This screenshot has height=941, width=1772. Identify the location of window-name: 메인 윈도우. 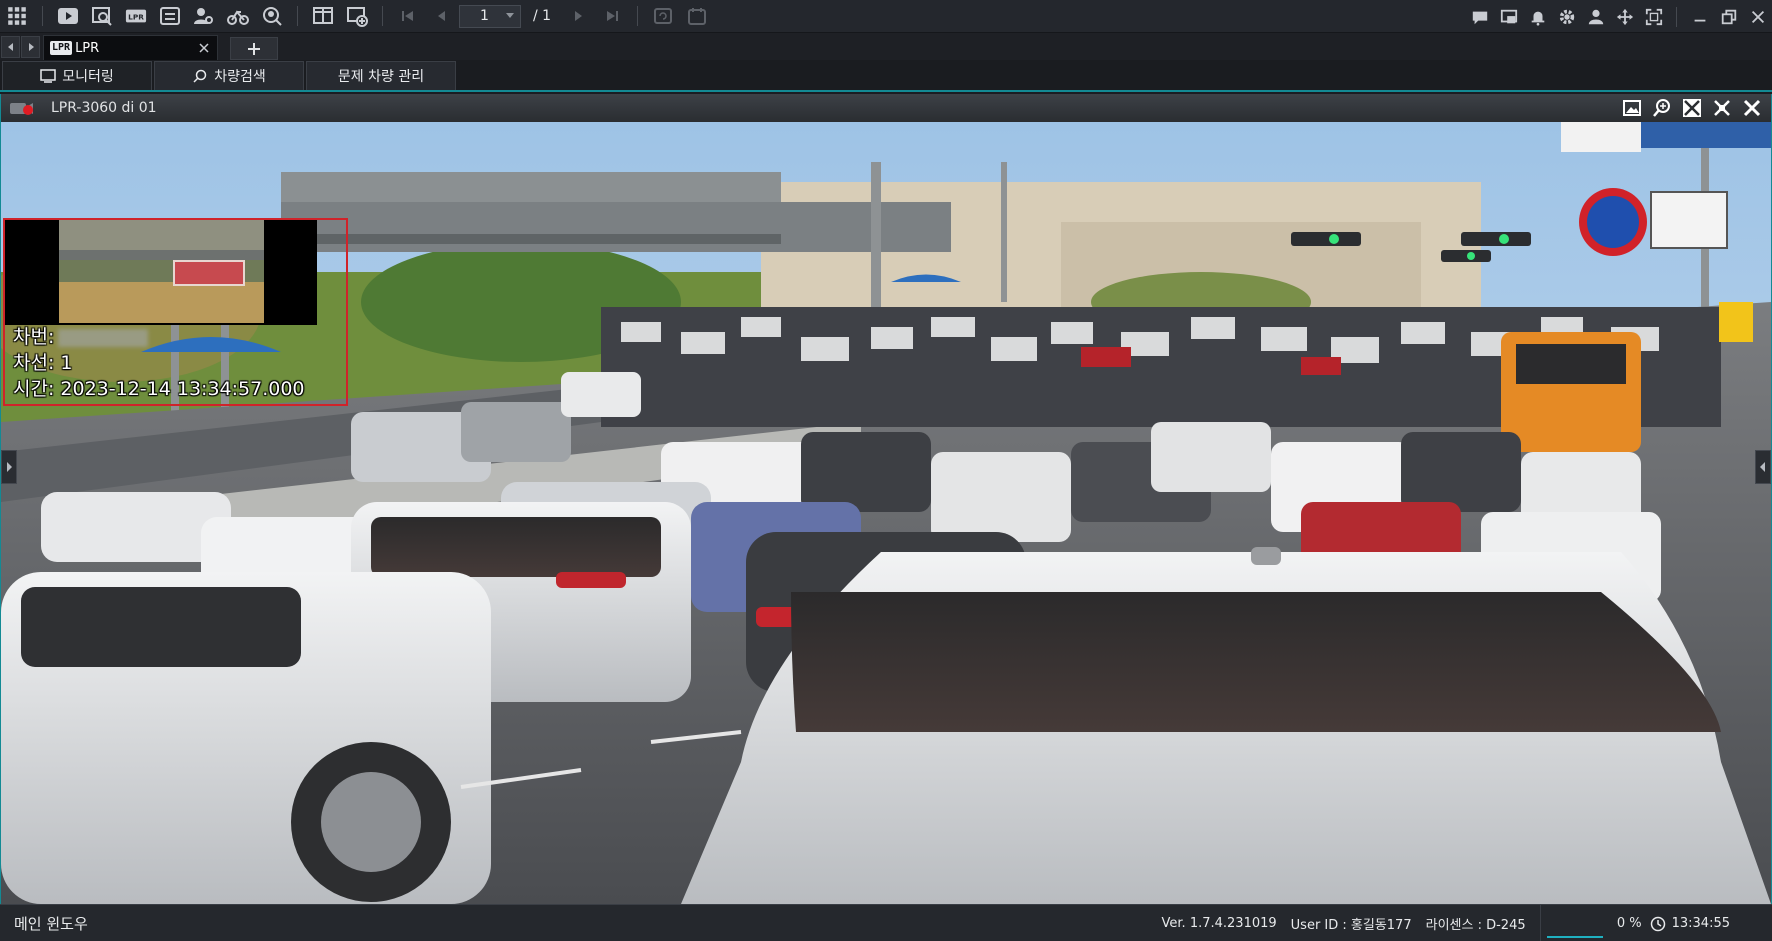
(51, 923).